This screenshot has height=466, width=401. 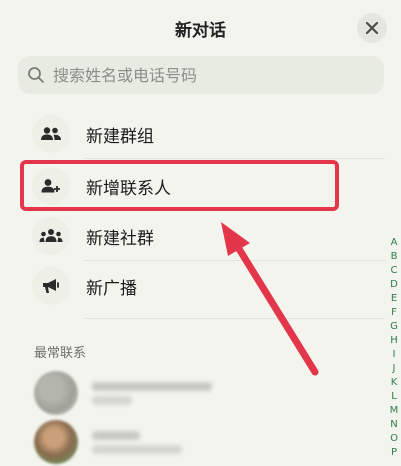 I want to click on community-icon, so click(x=51, y=236).